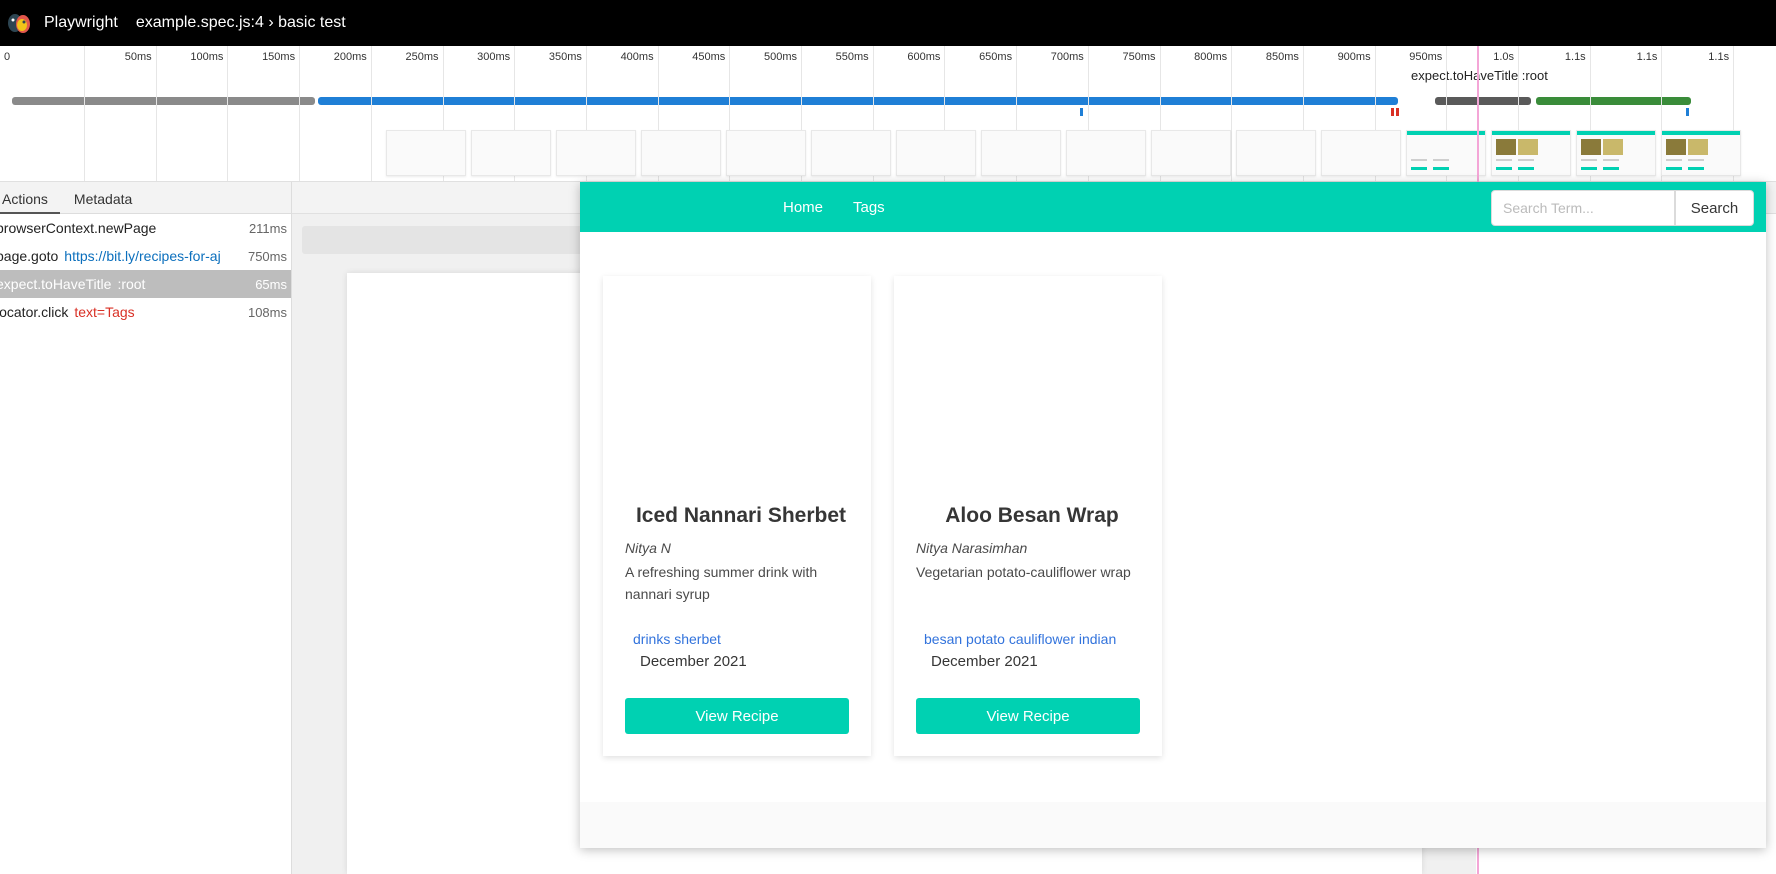 The width and height of the screenshot is (1776, 874). Describe the element at coordinates (422, 57) in the screenshot. I see `timeline-tick-label: 250ms` at that location.